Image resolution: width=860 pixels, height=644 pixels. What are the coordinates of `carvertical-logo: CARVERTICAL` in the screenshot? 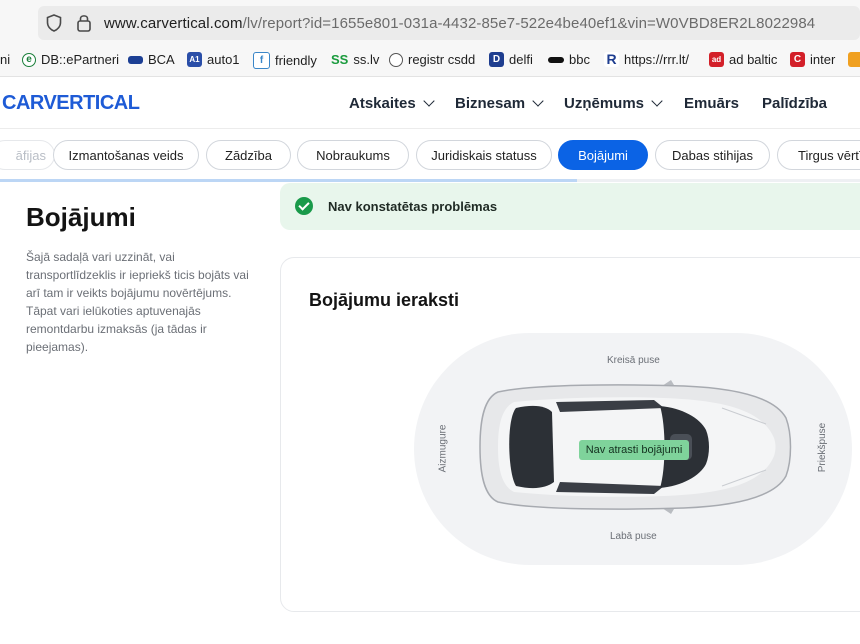 It's located at (71, 103).